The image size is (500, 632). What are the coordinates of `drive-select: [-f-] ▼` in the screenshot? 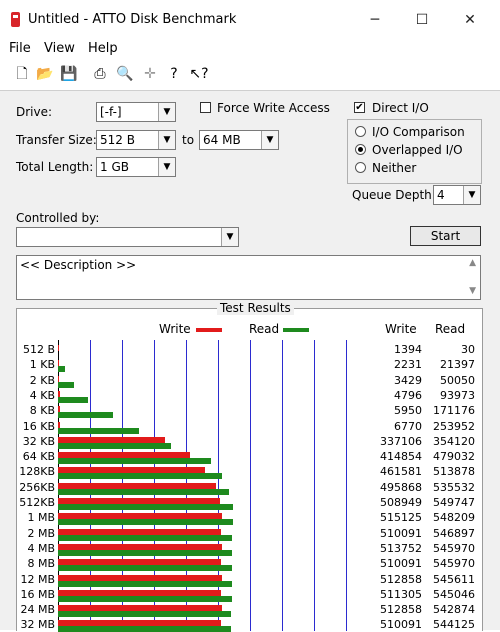 It's located at (136, 112).